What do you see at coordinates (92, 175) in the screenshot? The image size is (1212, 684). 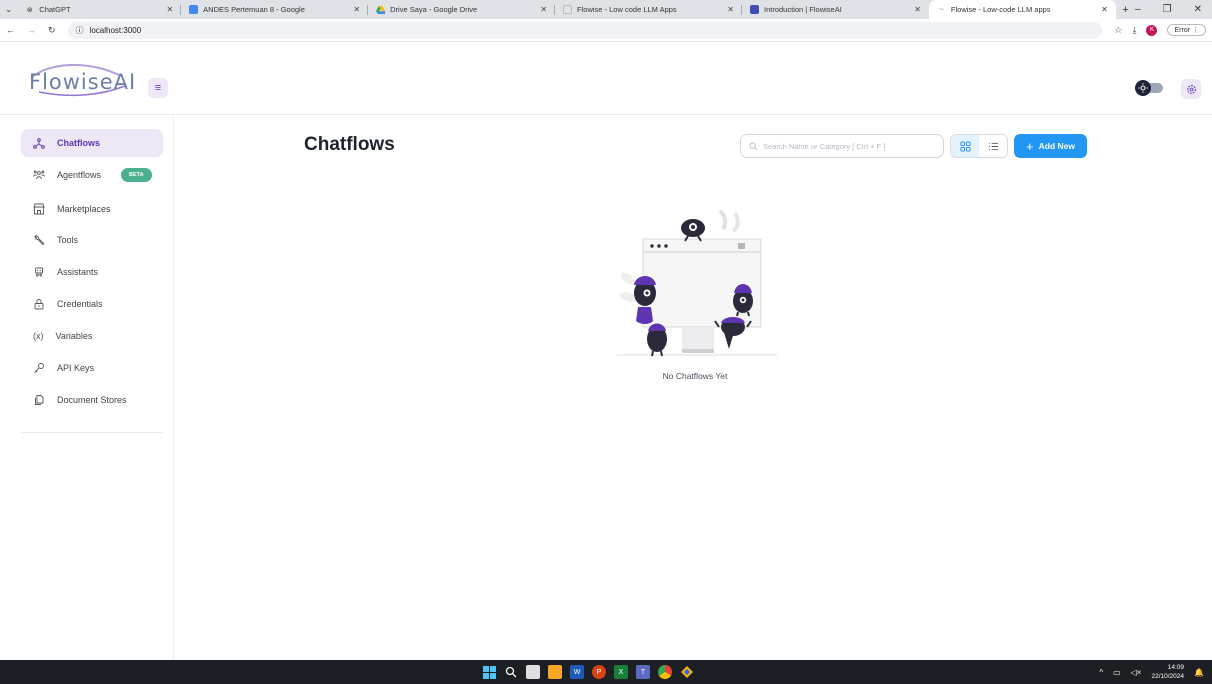 I see `sidebar-item-agentflows: Agentflows BETA` at bounding box center [92, 175].